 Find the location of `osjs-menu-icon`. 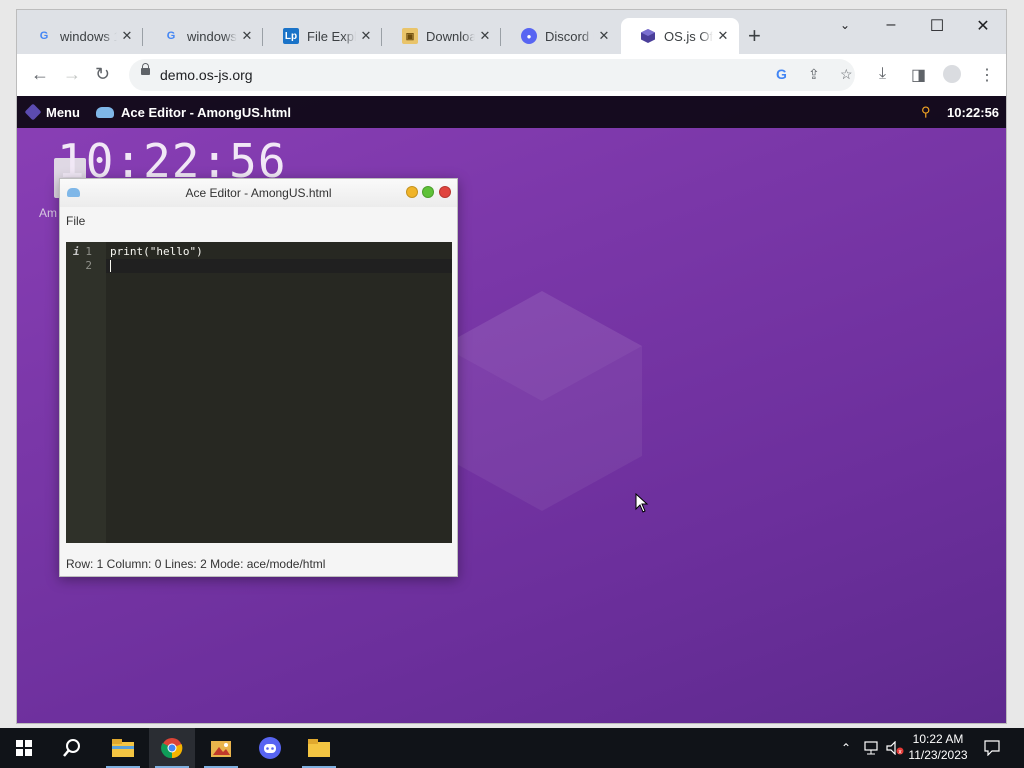

osjs-menu-icon is located at coordinates (33, 112).